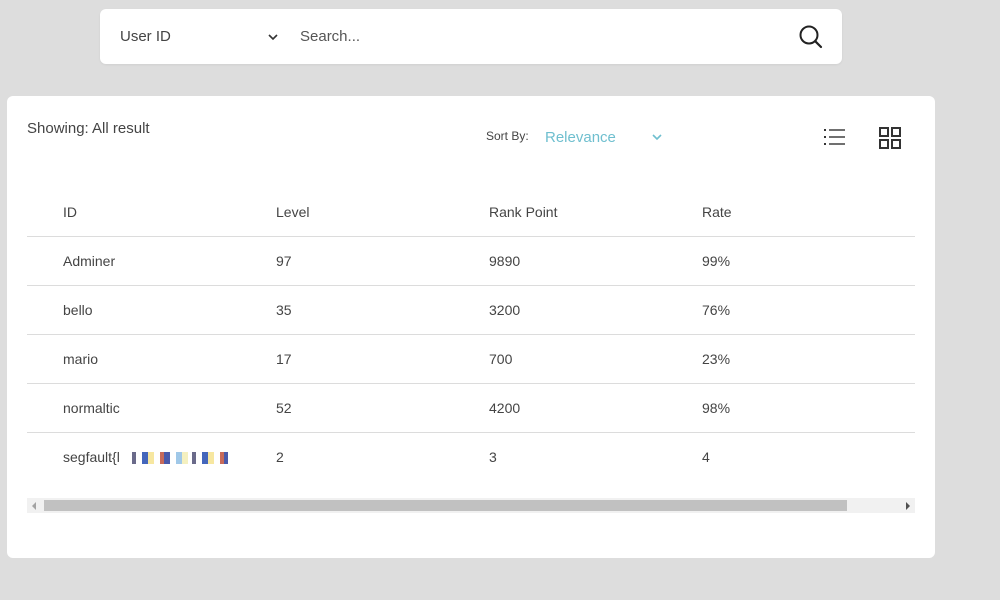 This screenshot has width=1000, height=600. I want to click on cell-rank-point: 9890, so click(505, 261).